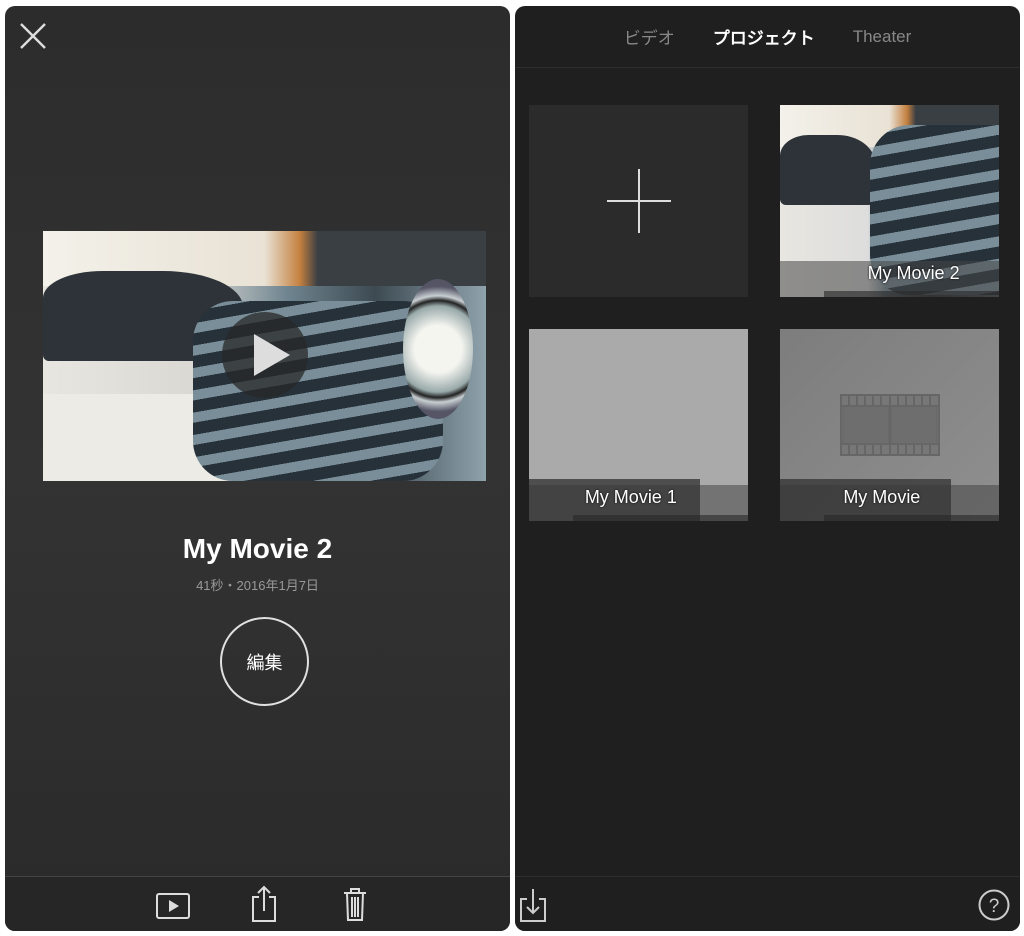 The width and height of the screenshot is (1024, 936). I want to click on project-label: My Movie, so click(889, 500).